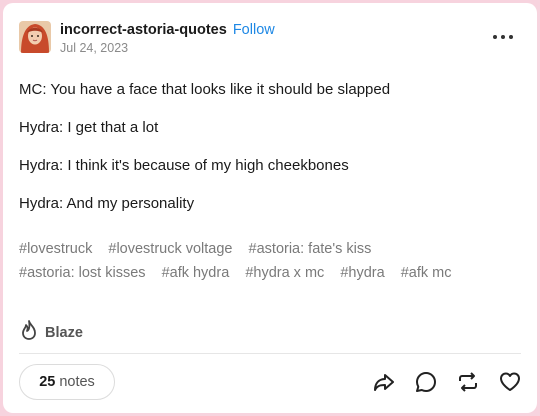 This screenshot has width=540, height=416. What do you see at coordinates (503, 37) in the screenshot?
I see `more-icon` at bounding box center [503, 37].